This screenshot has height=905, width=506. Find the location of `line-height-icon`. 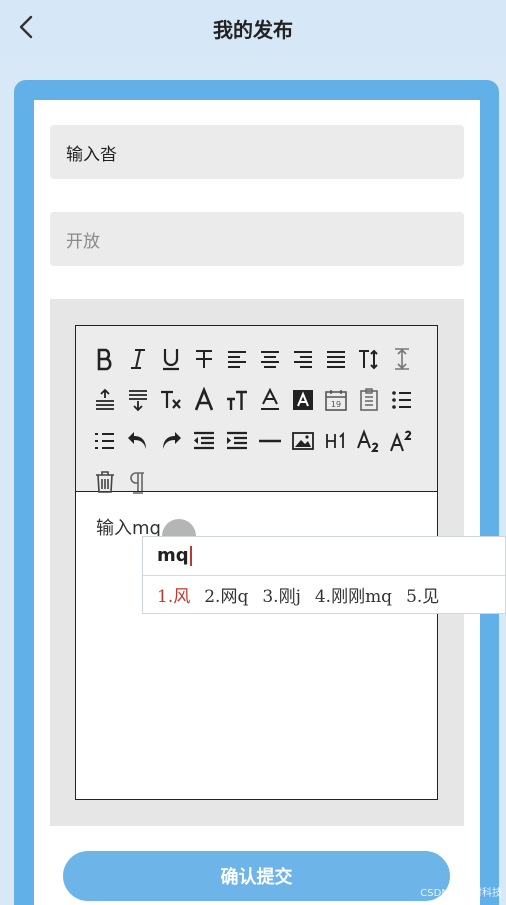

line-height-icon is located at coordinates (401, 358).